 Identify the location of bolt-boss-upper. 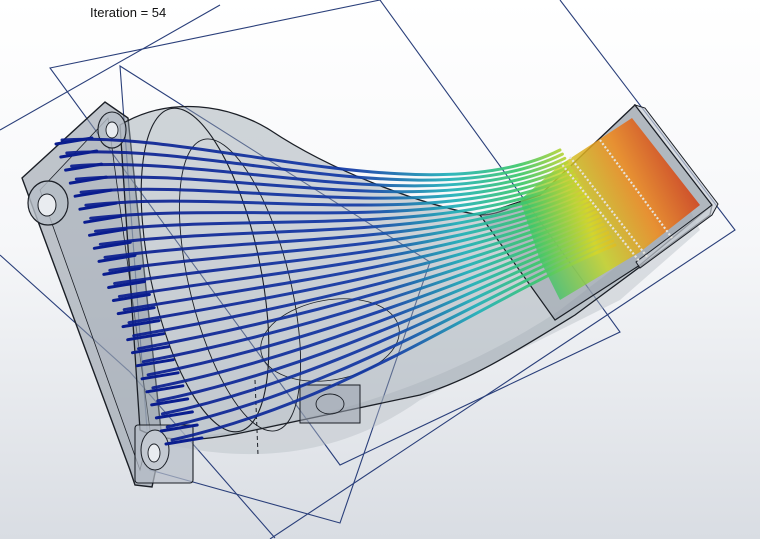
(112, 130).